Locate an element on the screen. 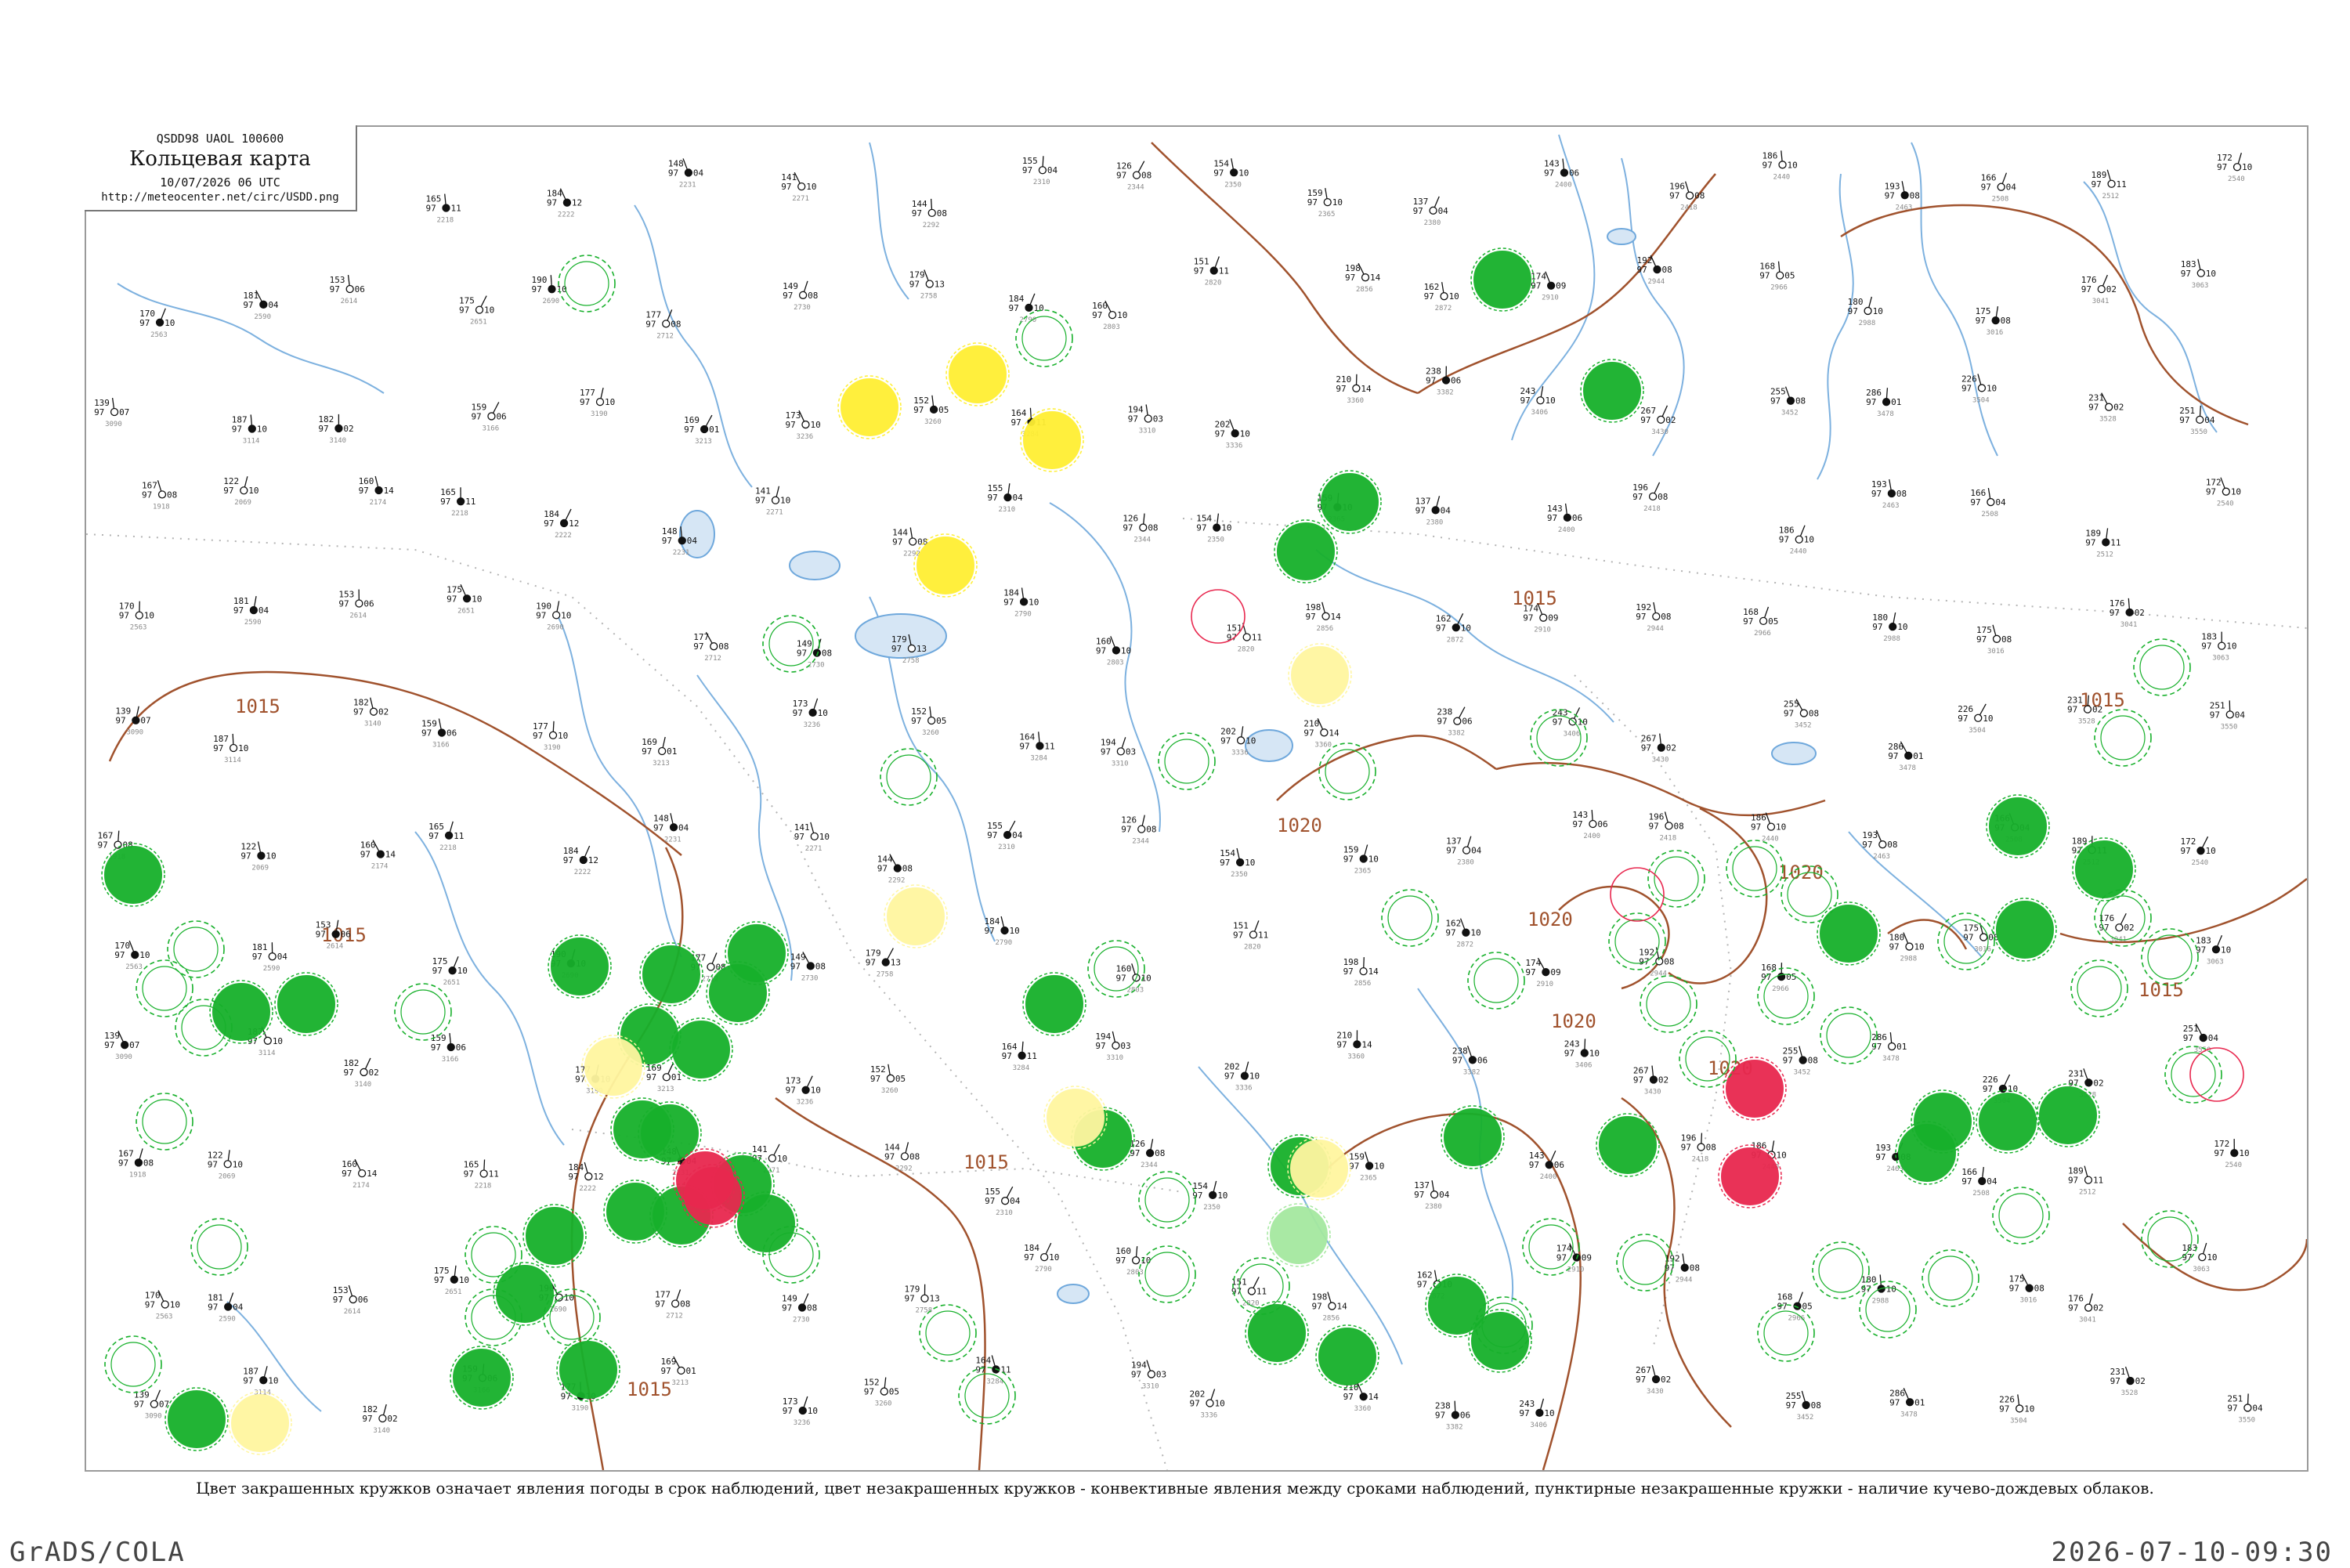 This screenshot has width=2350, height=1568. station-plot: 24397103406 is located at coordinates (1536, 1414).